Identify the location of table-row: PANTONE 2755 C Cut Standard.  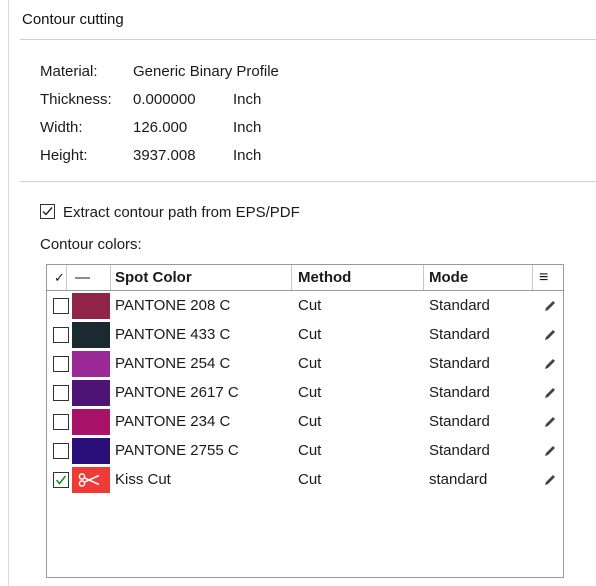
(305, 451).